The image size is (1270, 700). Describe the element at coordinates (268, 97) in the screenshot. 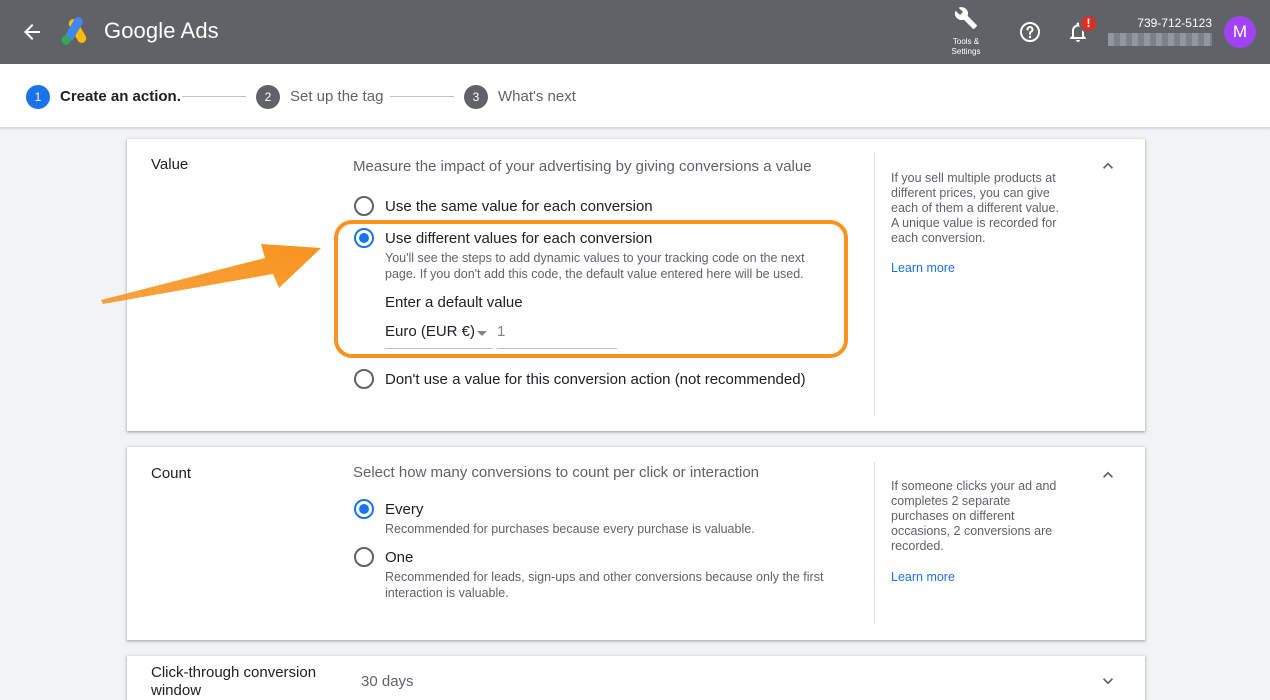

I see `step-2-number: 2` at that location.